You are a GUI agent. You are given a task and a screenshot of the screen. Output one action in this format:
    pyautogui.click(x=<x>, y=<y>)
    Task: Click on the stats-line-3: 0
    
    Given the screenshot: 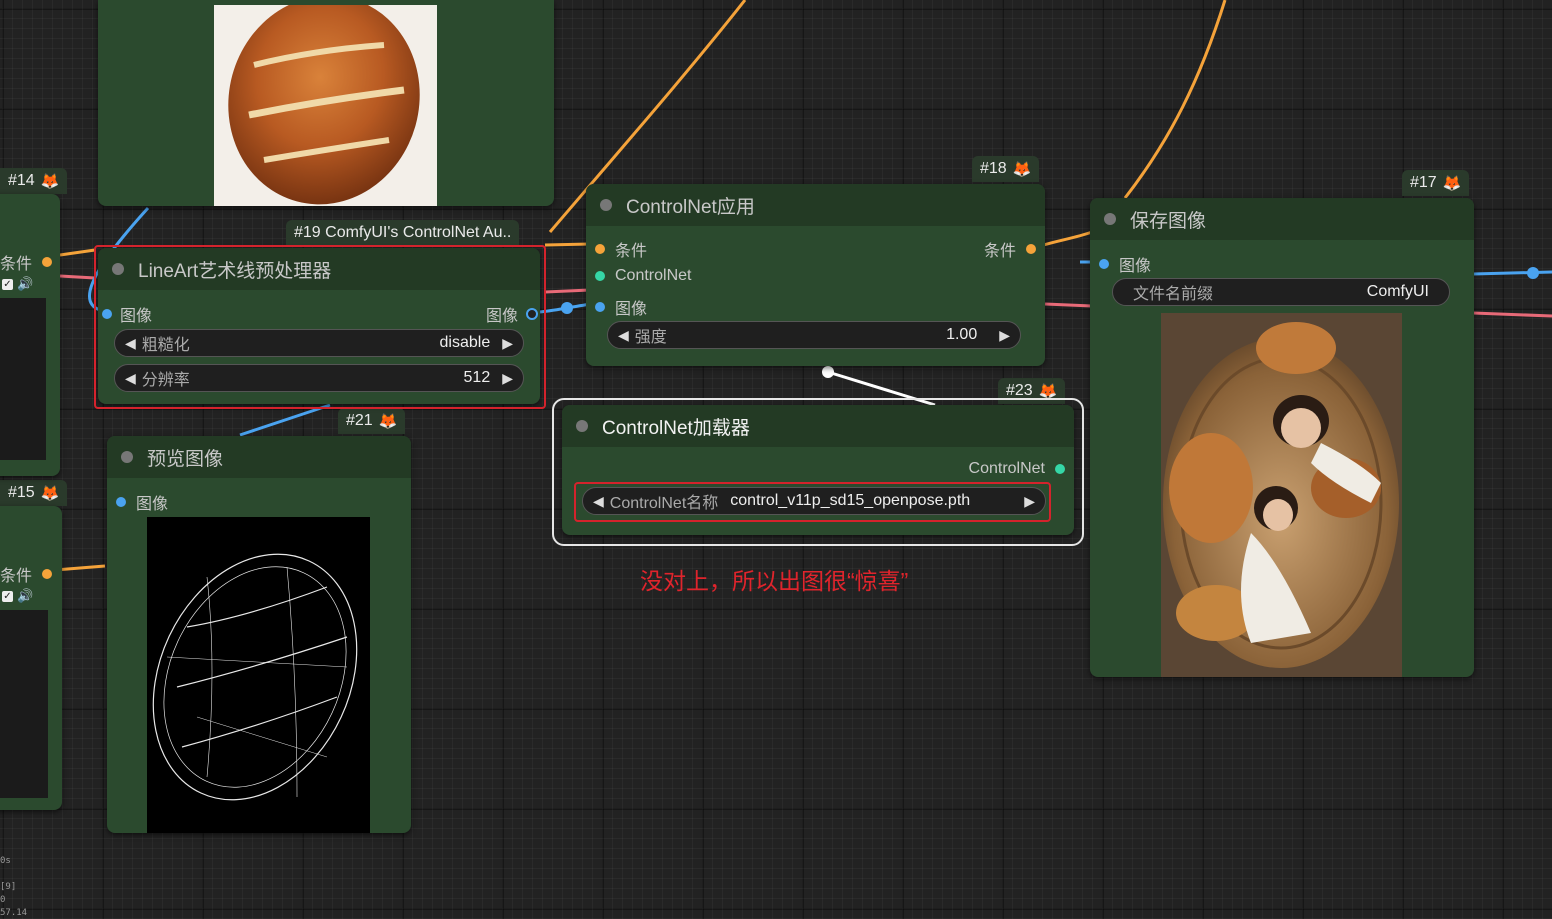 What is the action you would take?
    pyautogui.click(x=3, y=900)
    